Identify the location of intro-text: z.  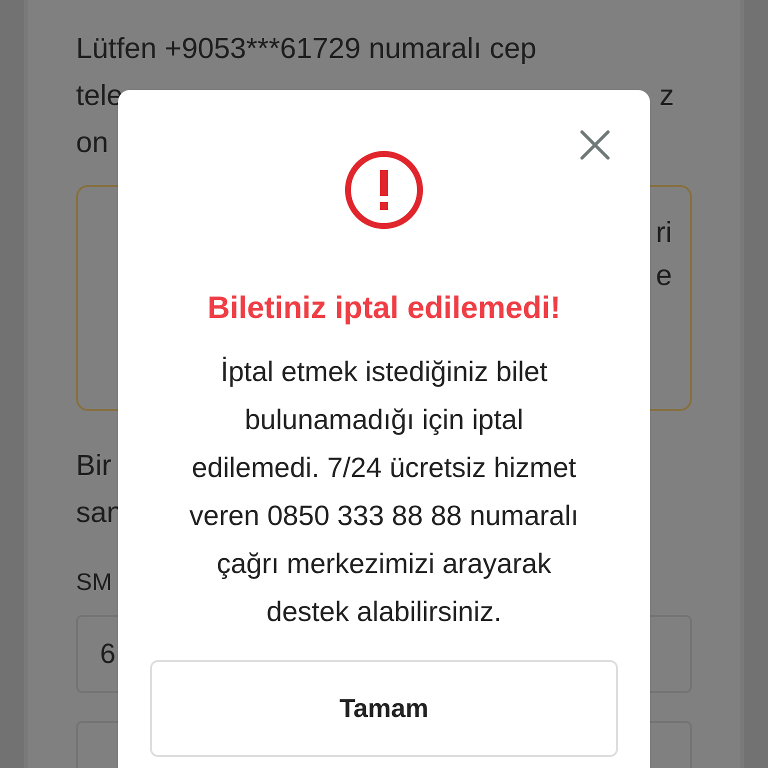
(667, 96).